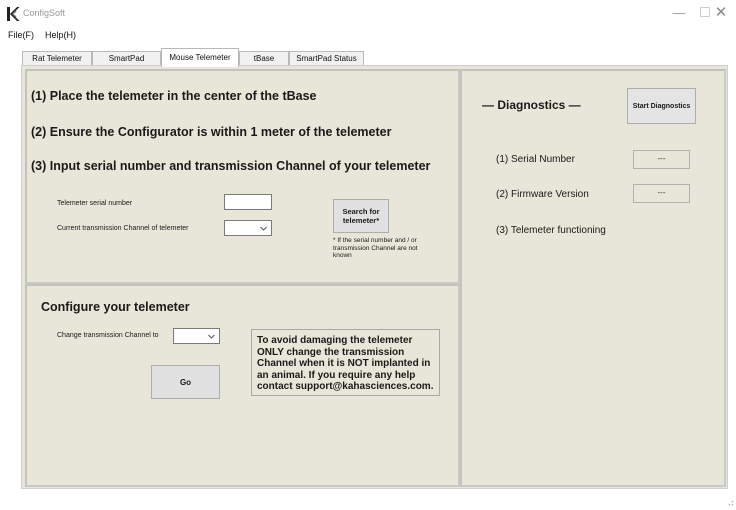  Describe the element at coordinates (679, 13) in the screenshot. I see `minimize-button: —` at that location.